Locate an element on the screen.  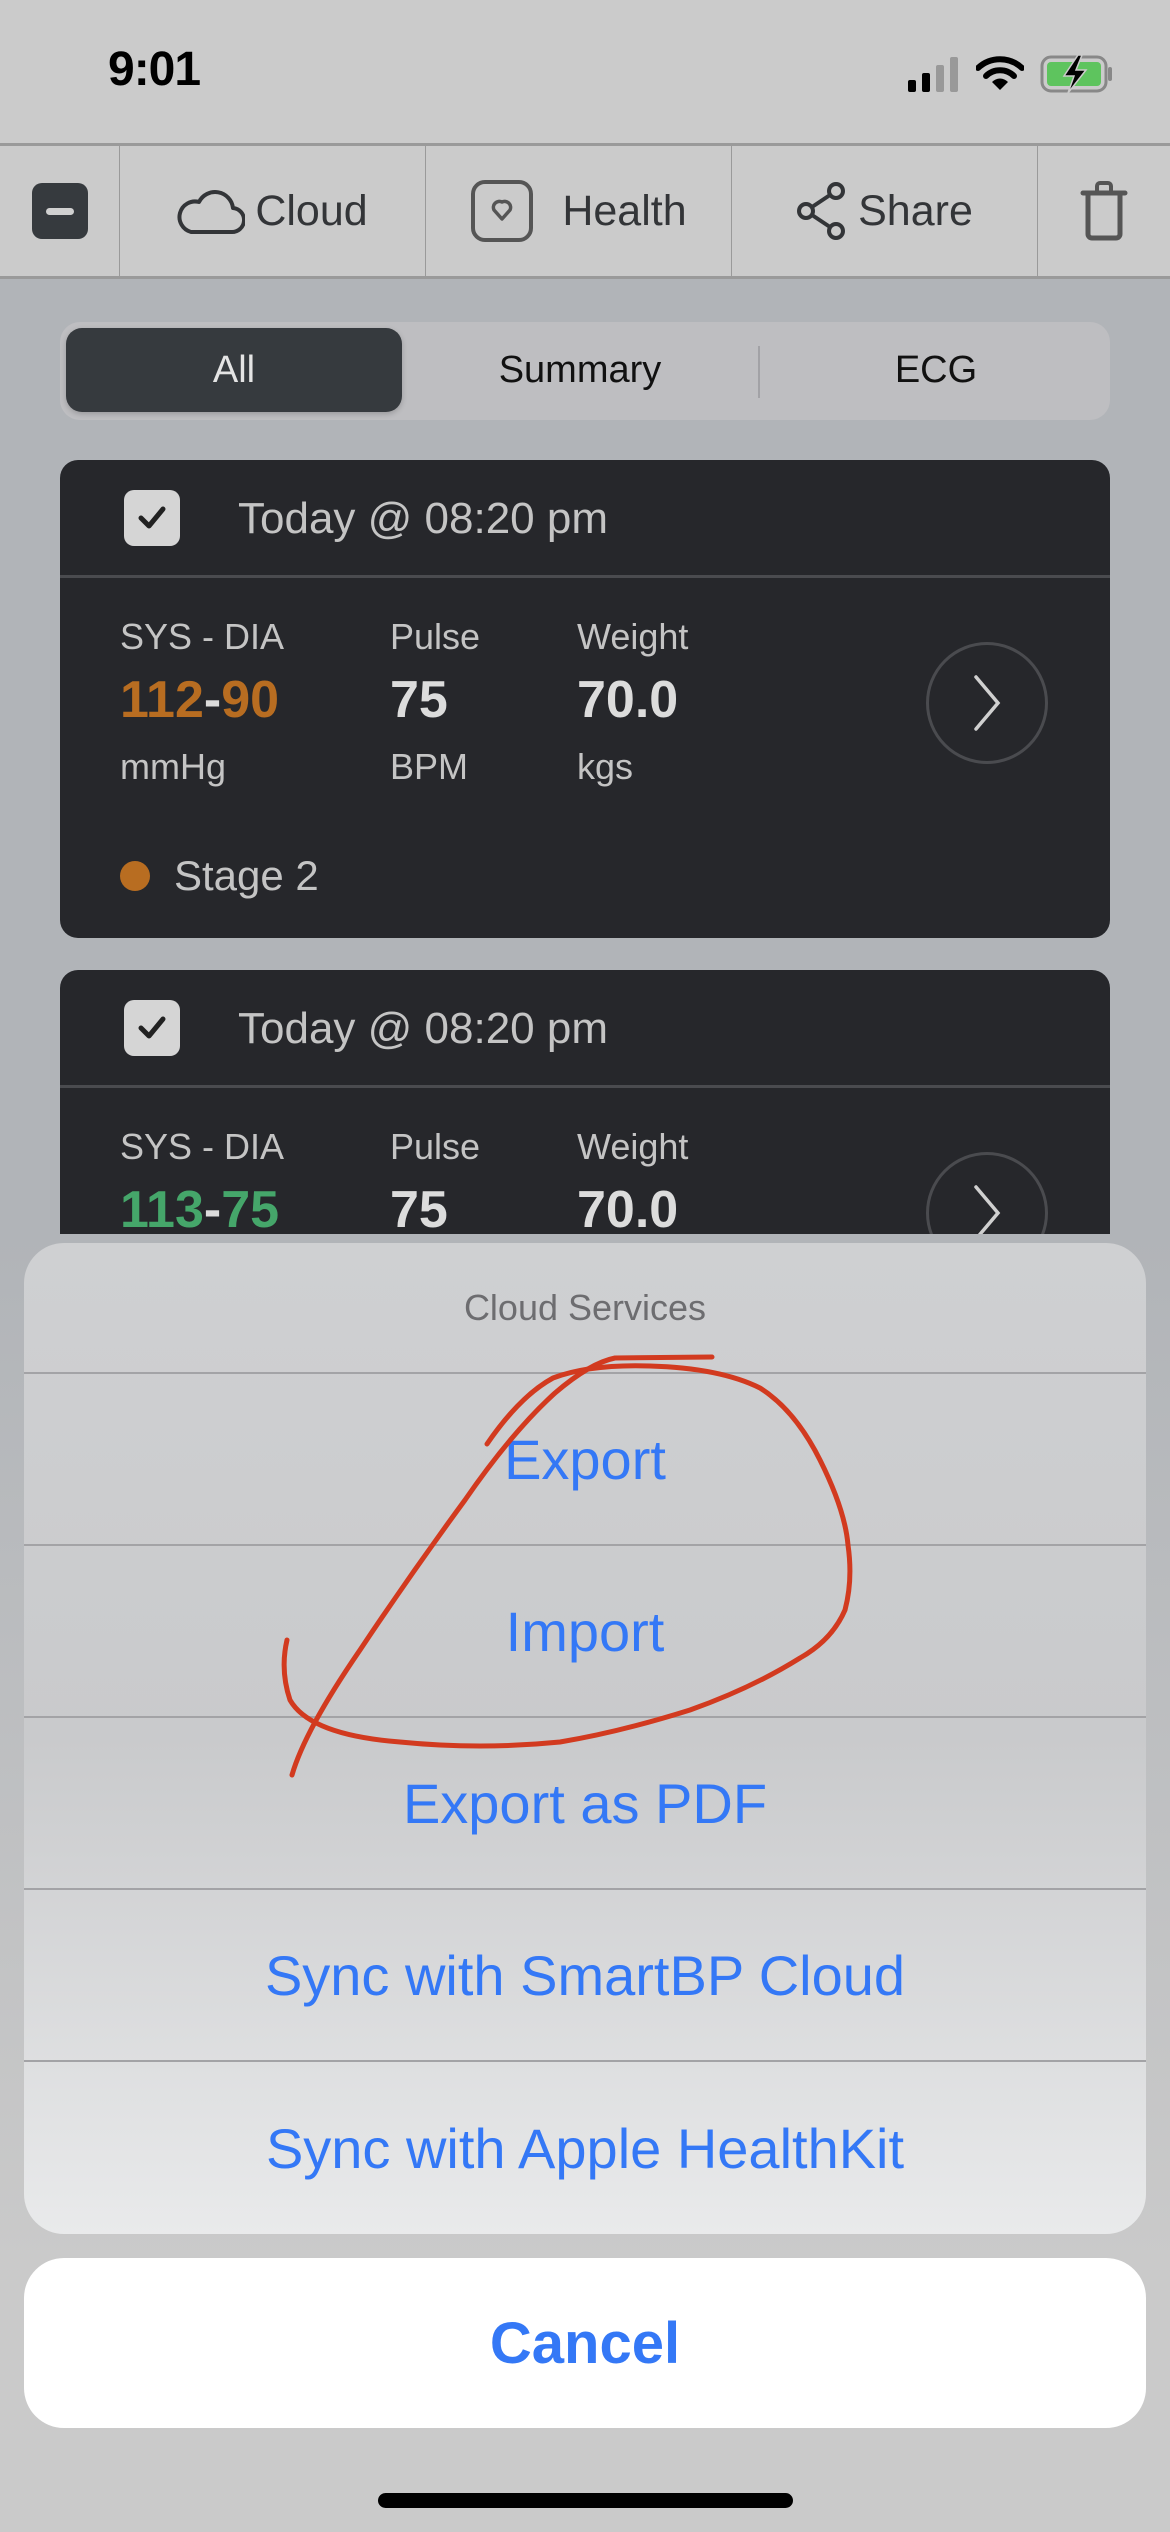
share-button: Share is located at coordinates (885, 211).